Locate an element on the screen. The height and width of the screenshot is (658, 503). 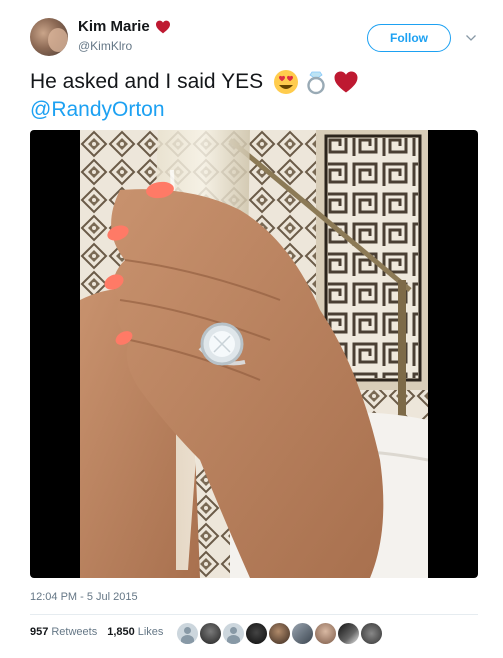
tweet-text-line: He asked and I said YES is located at coordinates (255, 82).